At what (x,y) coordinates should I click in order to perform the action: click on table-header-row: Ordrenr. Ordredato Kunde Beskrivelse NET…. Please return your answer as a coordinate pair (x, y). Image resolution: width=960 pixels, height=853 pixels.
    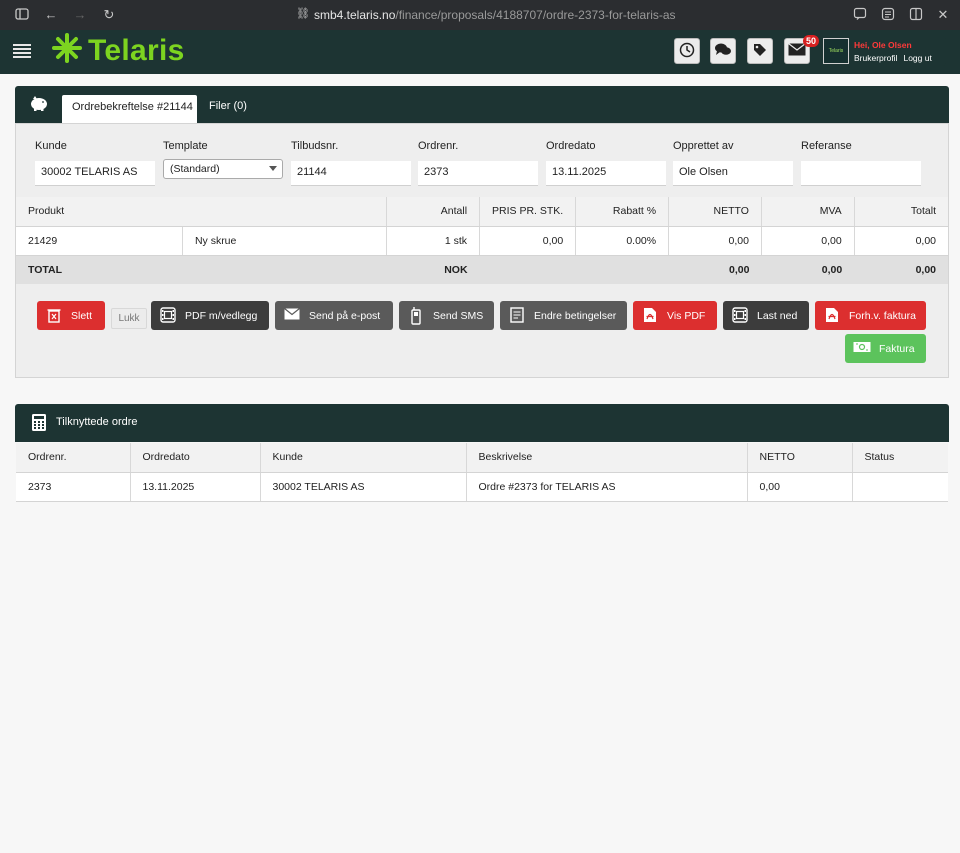
    Looking at the image, I should click on (482, 458).